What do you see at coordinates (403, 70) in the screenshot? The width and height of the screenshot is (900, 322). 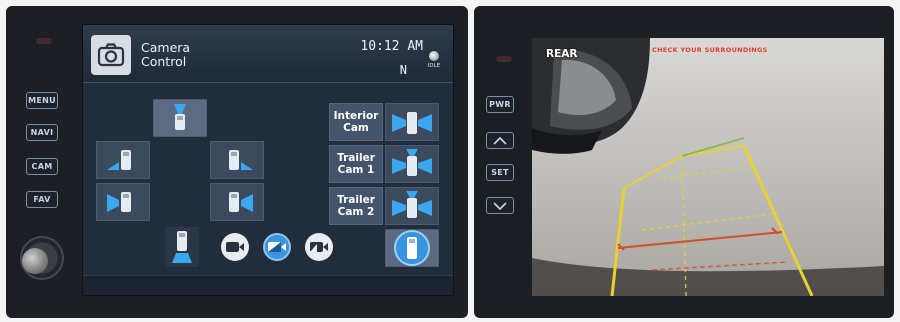 I see `compass-heading: N` at bounding box center [403, 70].